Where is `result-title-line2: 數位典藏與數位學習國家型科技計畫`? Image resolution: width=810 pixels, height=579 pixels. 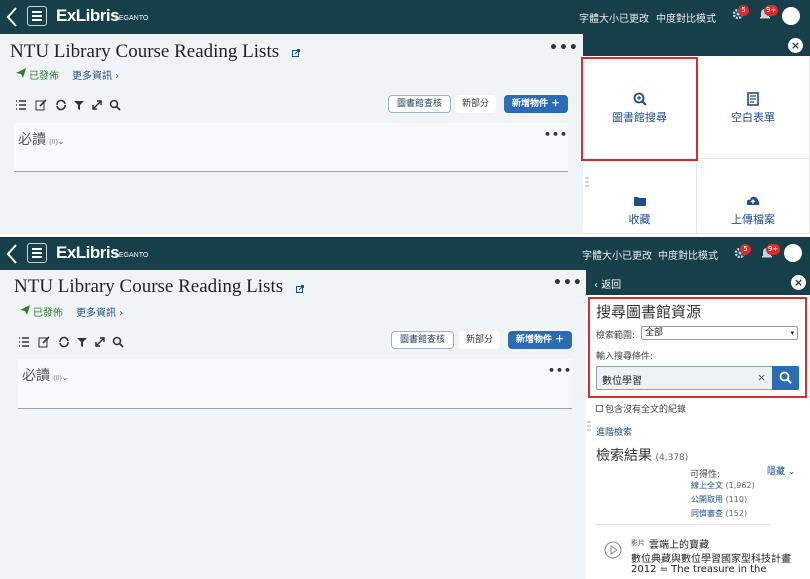 result-title-line2: 數位典藏與數位學習國家型科技計畫 is located at coordinates (711, 557).